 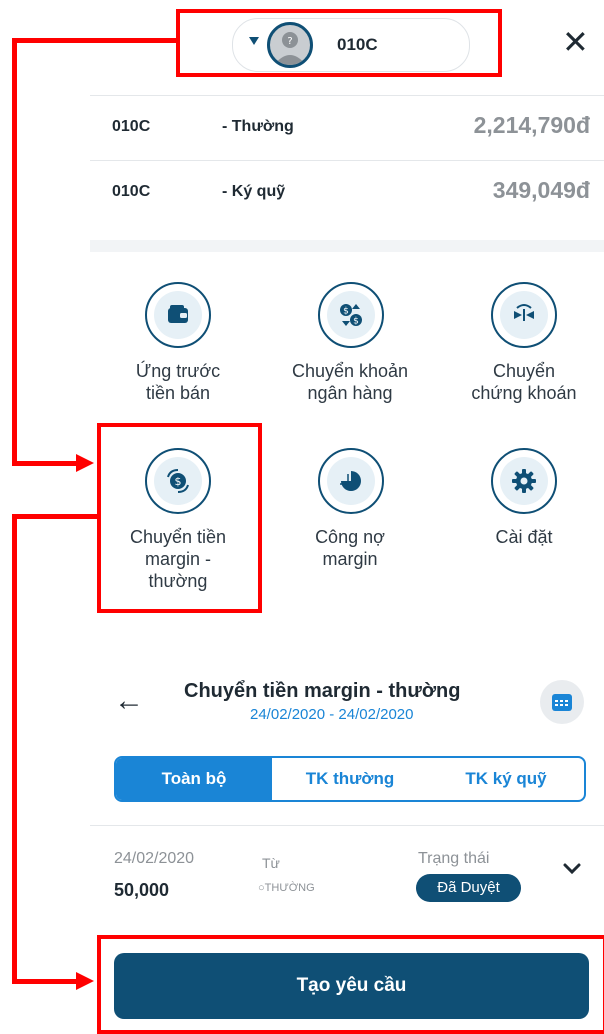 What do you see at coordinates (332, 714) in the screenshot?
I see `date-range: 24/02/2020 - 24/02/2020` at bounding box center [332, 714].